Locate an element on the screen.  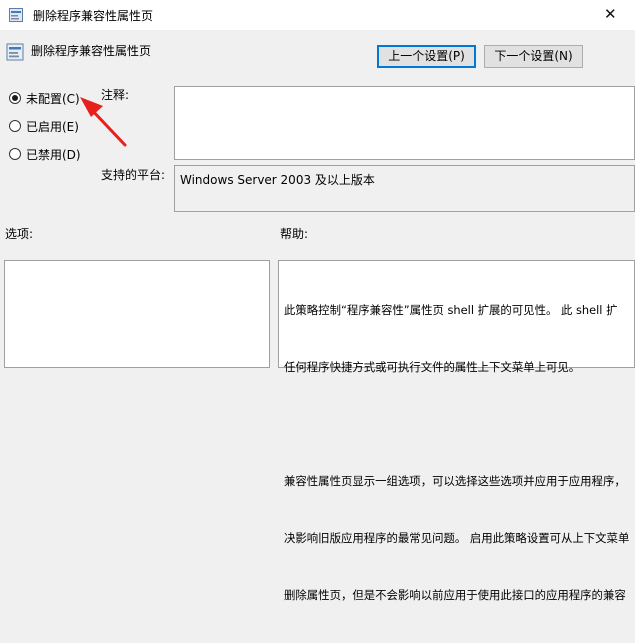
annotation-arrow-icon is located at coordinates (103, 122).